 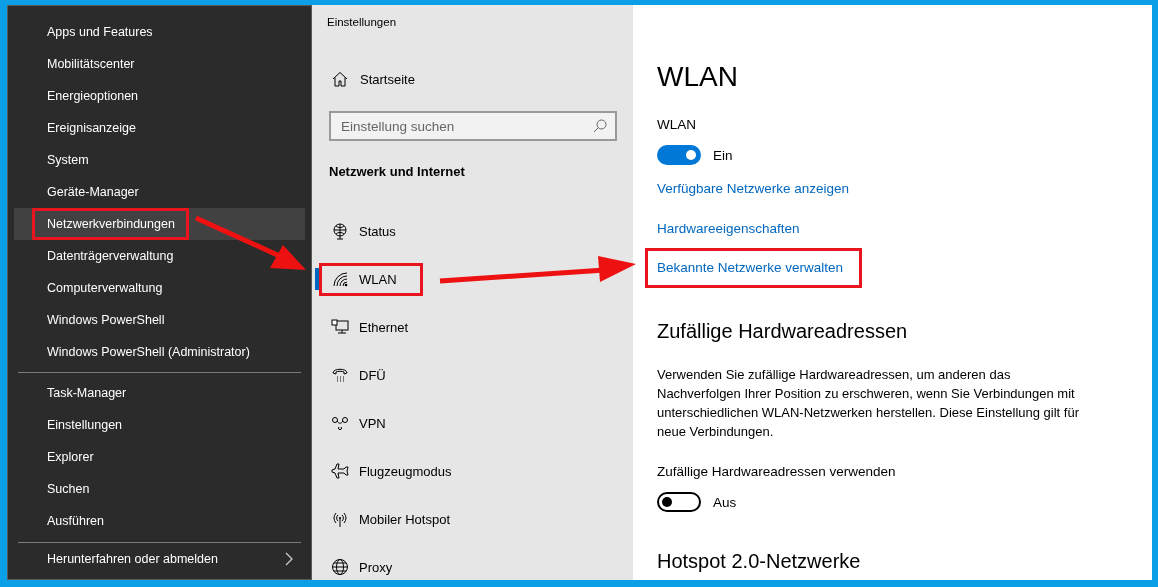 What do you see at coordinates (481, 79) in the screenshot?
I see `nav-item: Startseite` at bounding box center [481, 79].